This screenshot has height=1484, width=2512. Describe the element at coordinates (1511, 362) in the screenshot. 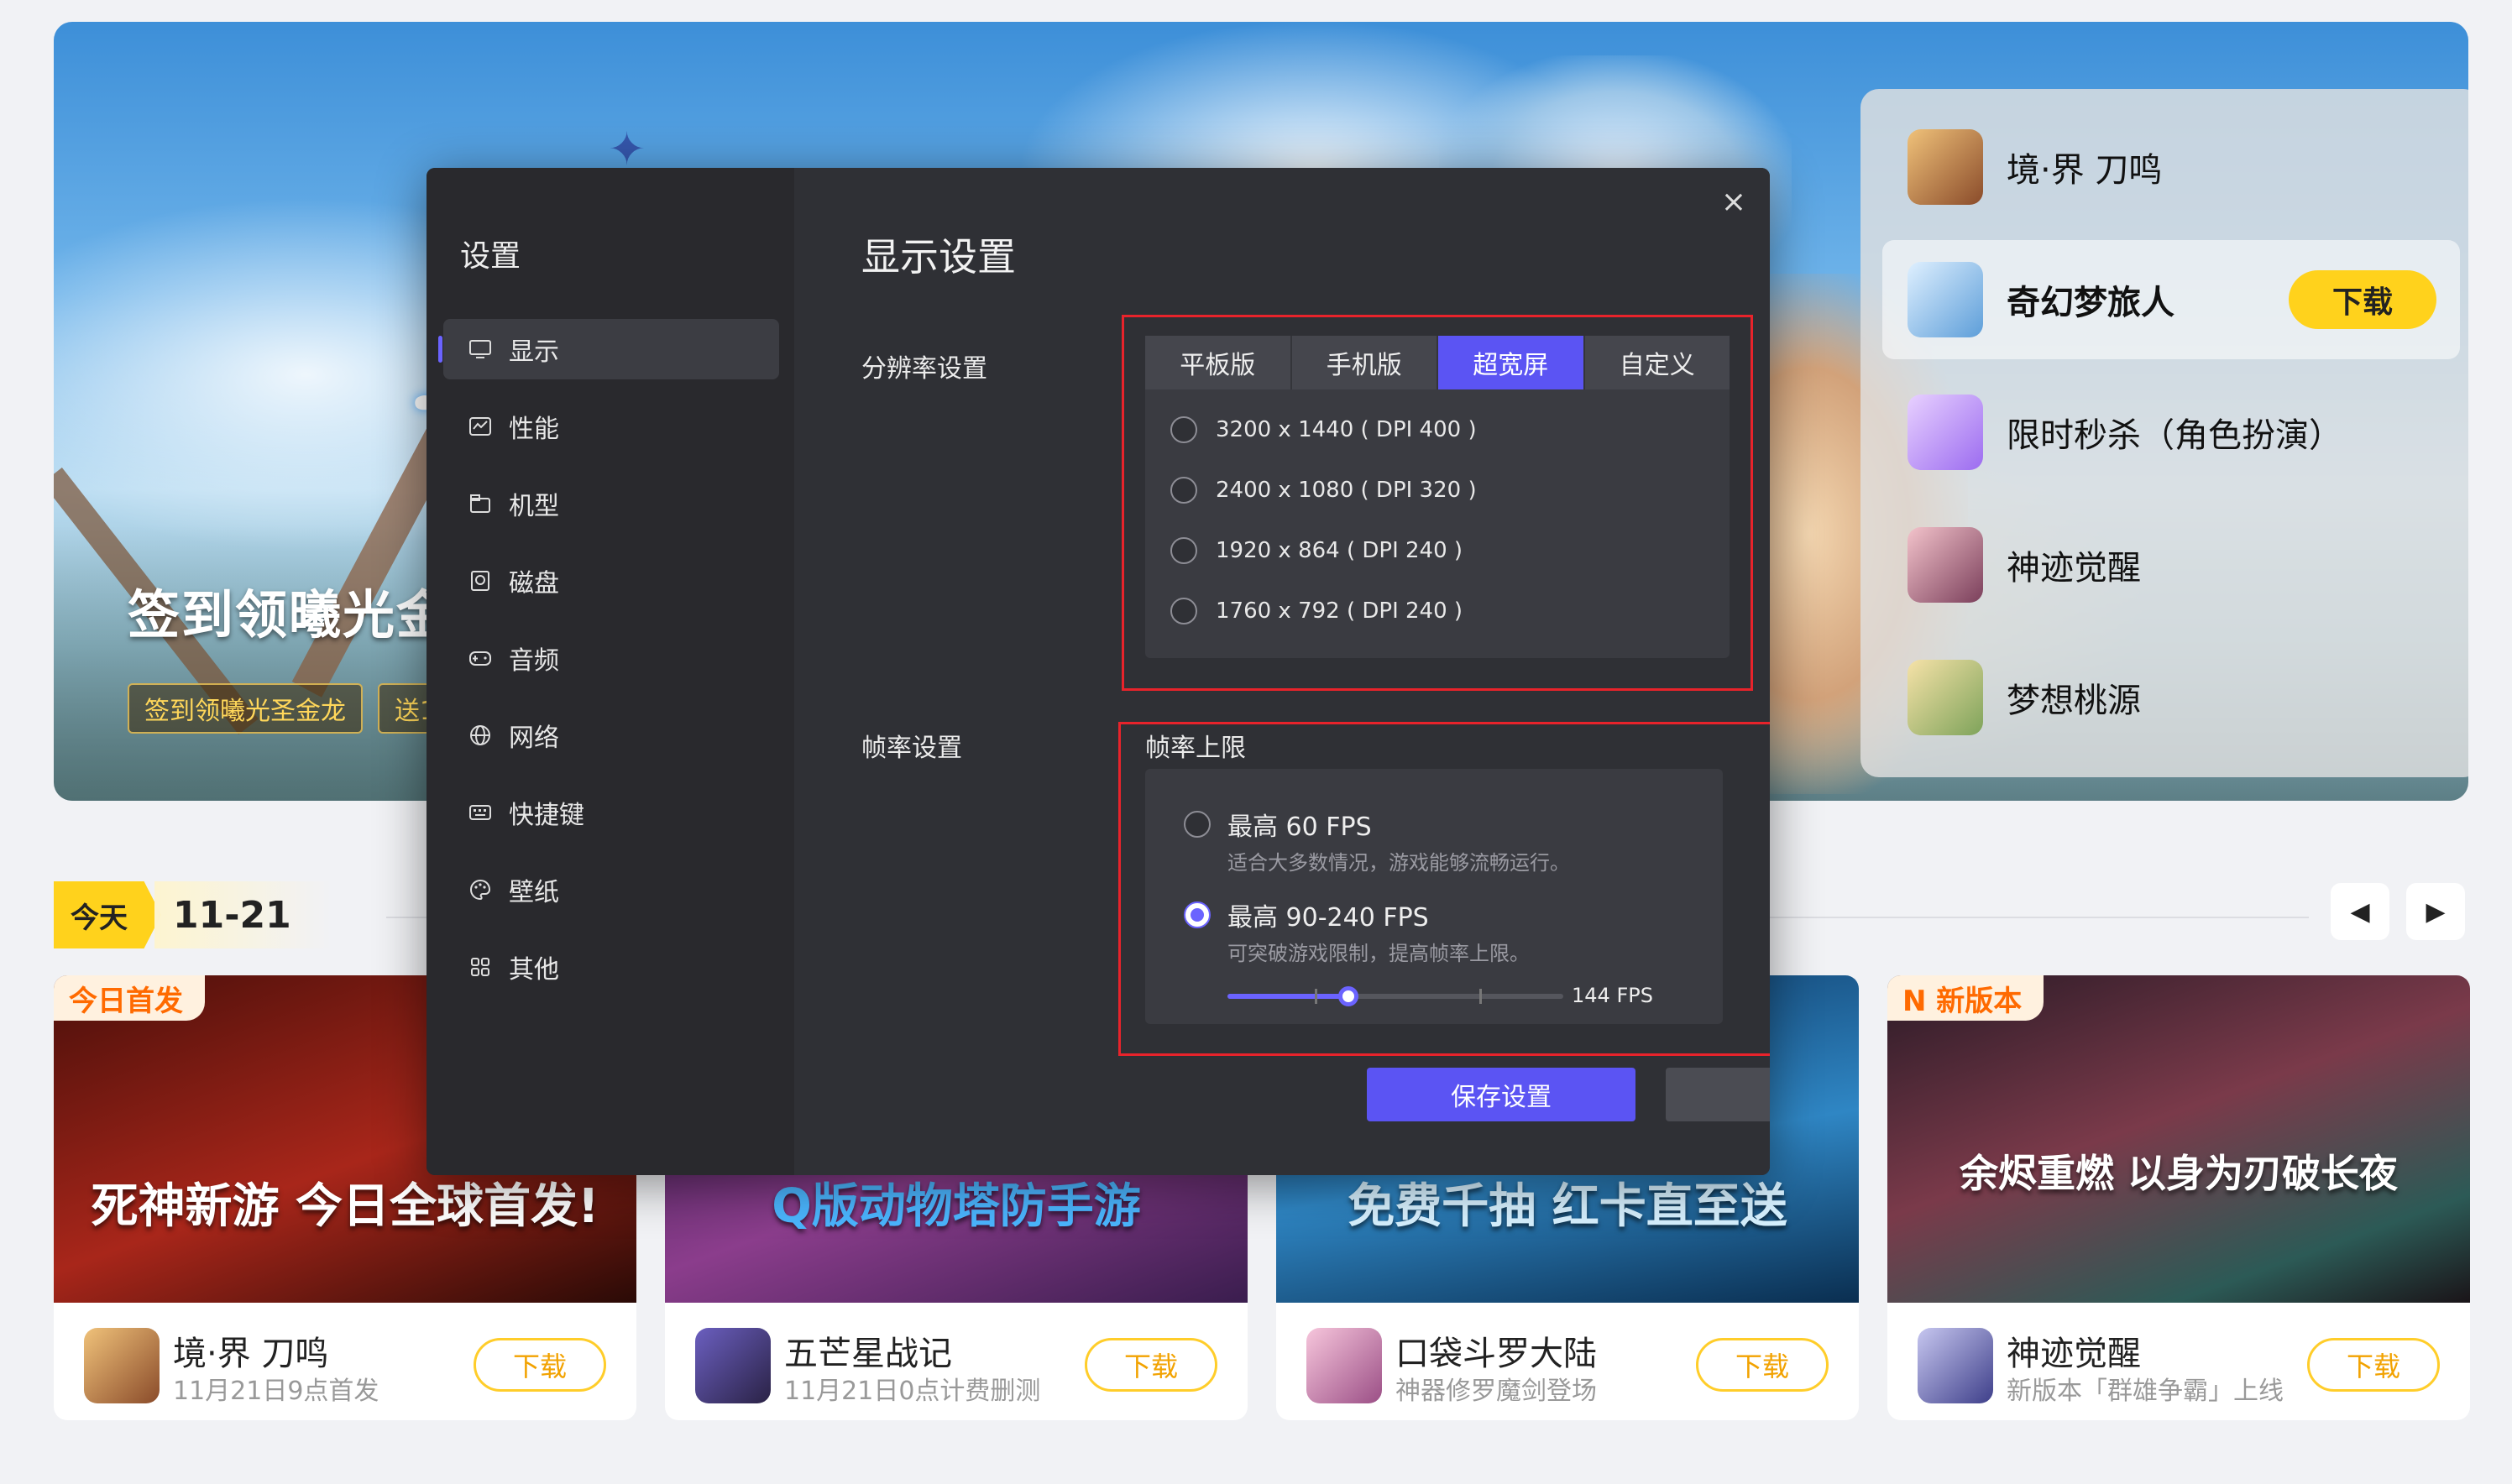

I see `tab-ultrawide: 超宽屏` at that location.